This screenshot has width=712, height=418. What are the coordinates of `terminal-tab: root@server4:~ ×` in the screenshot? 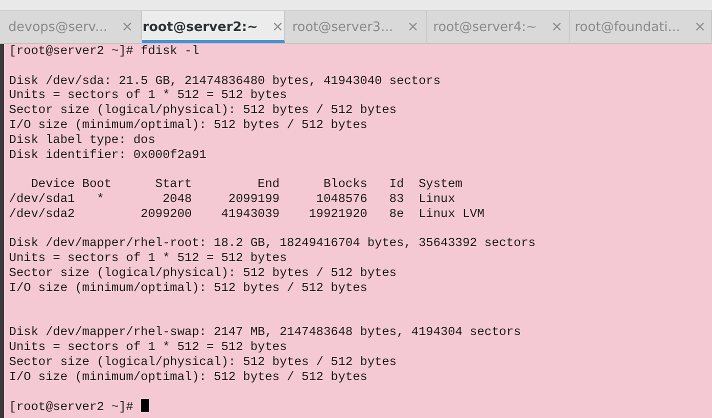 It's located at (498, 27).